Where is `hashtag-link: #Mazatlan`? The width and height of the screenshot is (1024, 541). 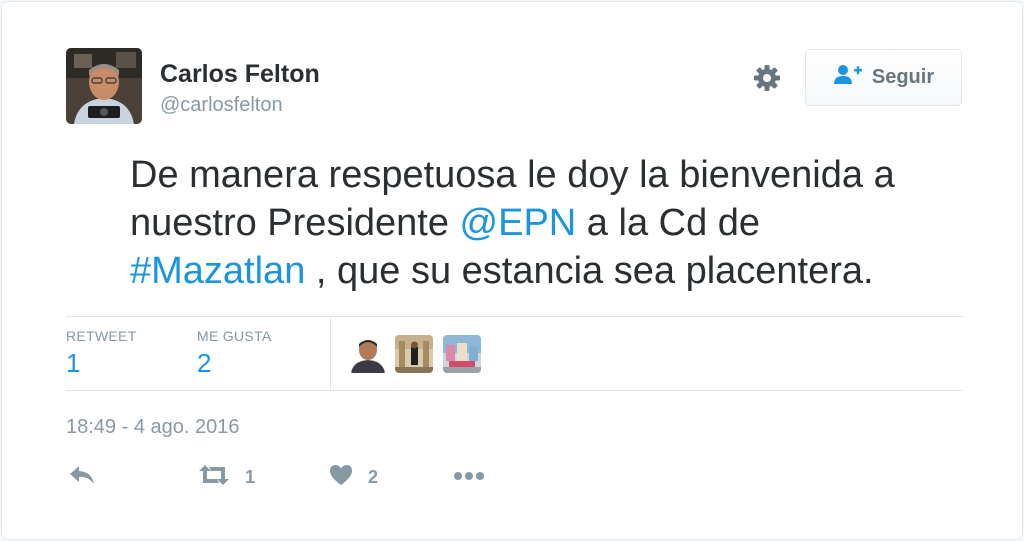 hashtag-link: #Mazatlan is located at coordinates (217, 271).